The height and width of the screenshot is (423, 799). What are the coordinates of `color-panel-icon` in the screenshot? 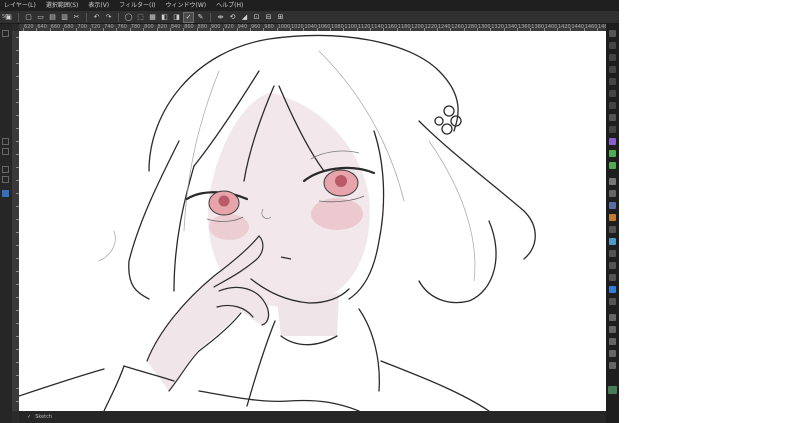 It's located at (612, 69).